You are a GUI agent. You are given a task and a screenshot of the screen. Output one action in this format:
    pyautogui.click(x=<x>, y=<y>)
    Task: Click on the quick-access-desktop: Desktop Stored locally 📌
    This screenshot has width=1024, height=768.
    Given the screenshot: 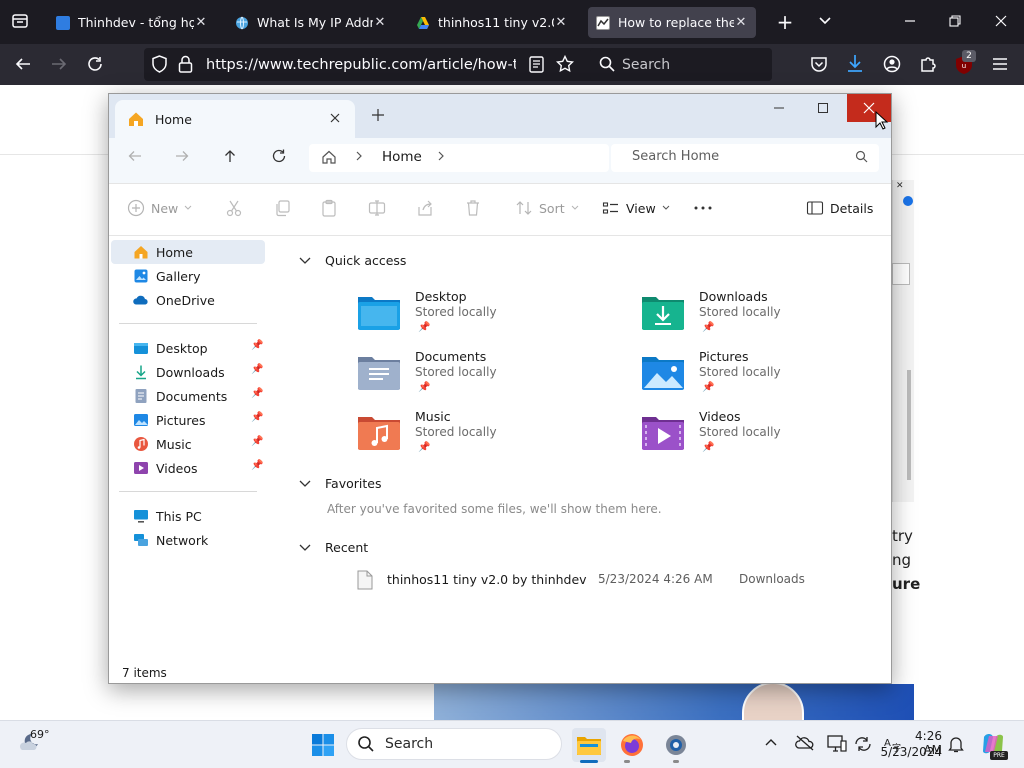 What is the action you would take?
    pyautogui.click(x=487, y=317)
    